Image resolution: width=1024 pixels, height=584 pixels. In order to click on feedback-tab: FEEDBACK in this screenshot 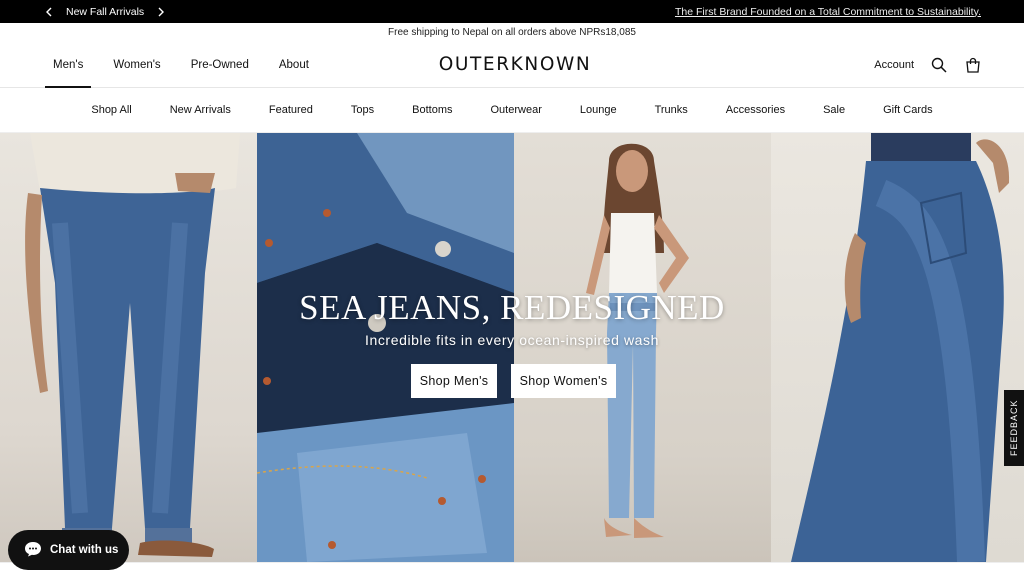, I will do `click(1014, 428)`.